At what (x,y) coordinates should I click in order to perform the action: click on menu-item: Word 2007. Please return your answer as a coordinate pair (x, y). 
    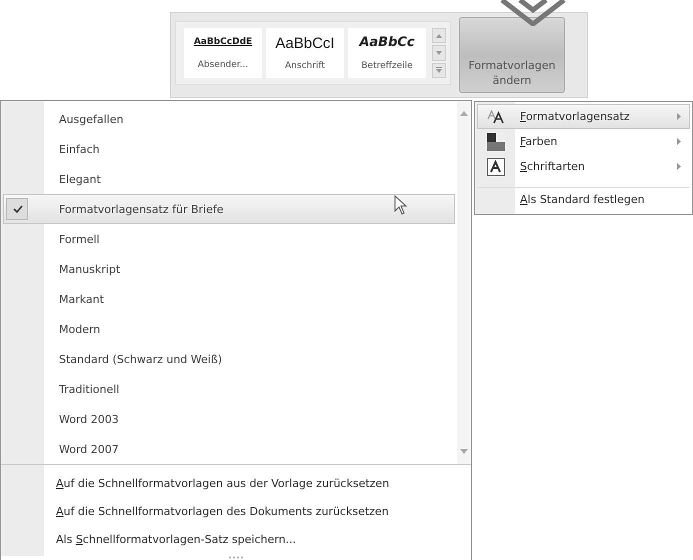
    Looking at the image, I should click on (229, 449).